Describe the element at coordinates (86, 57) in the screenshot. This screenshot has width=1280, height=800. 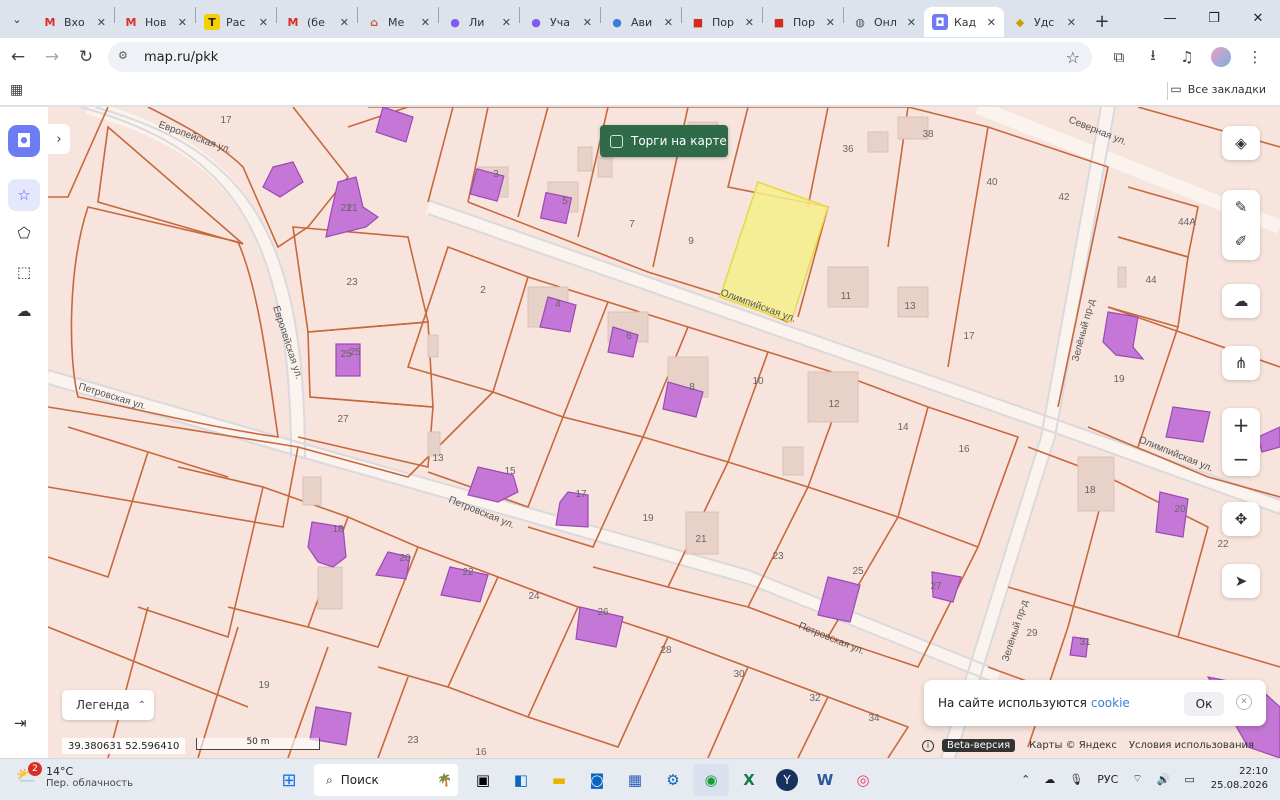
I see `reload-button: ↻` at that location.